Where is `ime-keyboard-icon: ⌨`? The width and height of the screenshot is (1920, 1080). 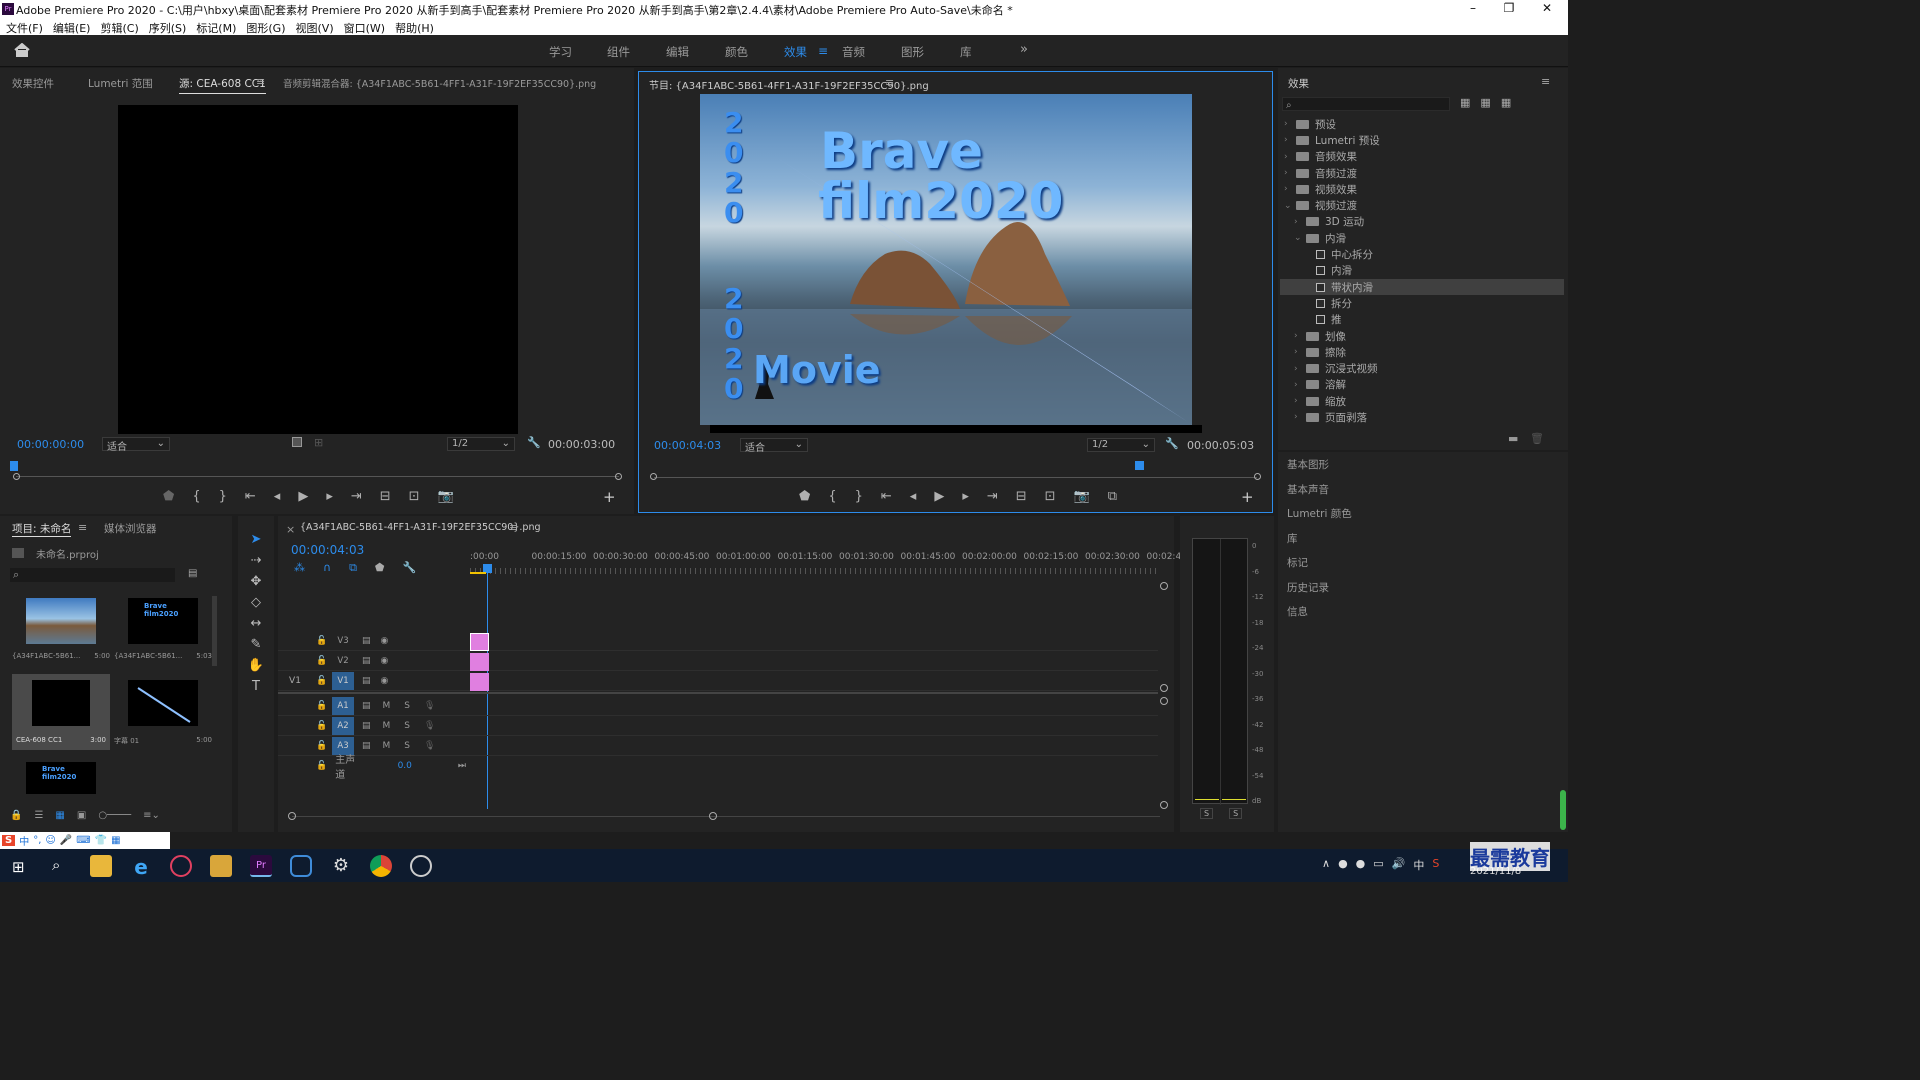 ime-keyboard-icon: ⌨ is located at coordinates (83, 840).